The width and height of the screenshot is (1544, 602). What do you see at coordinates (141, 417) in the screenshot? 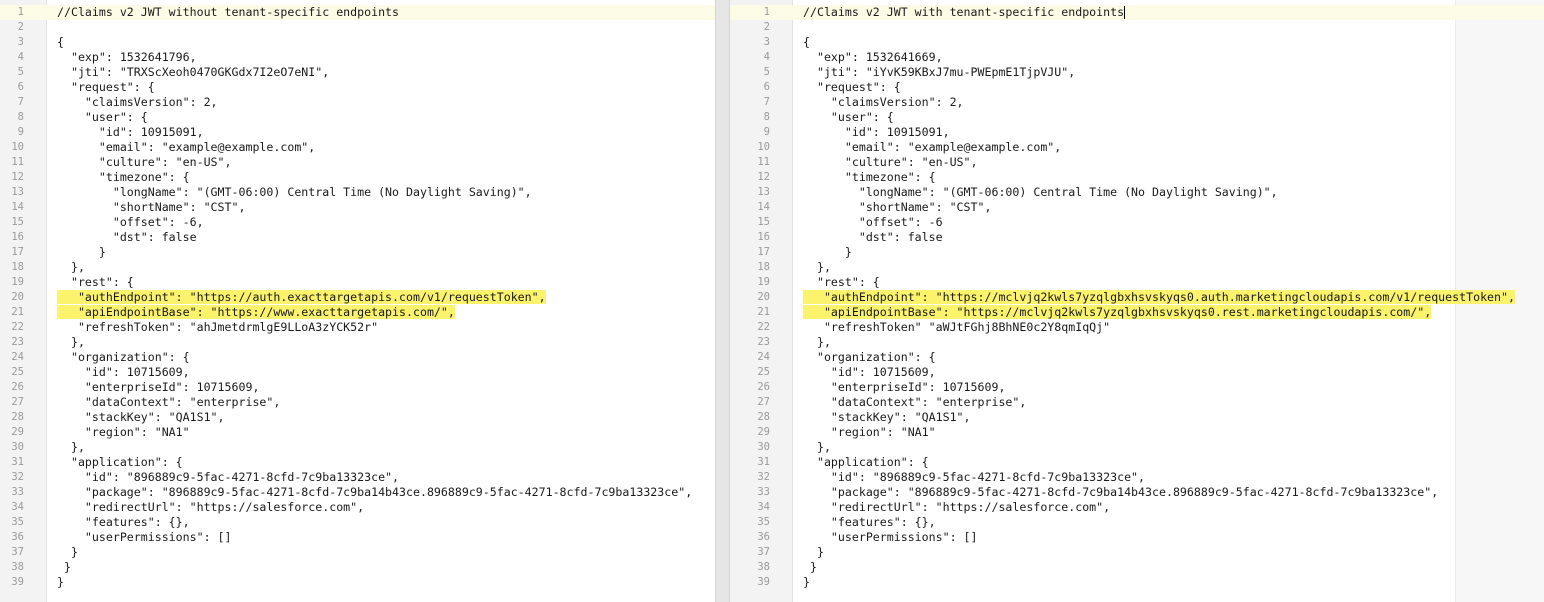
I see `code-text: "stackKey": "QA1S1",` at bounding box center [141, 417].